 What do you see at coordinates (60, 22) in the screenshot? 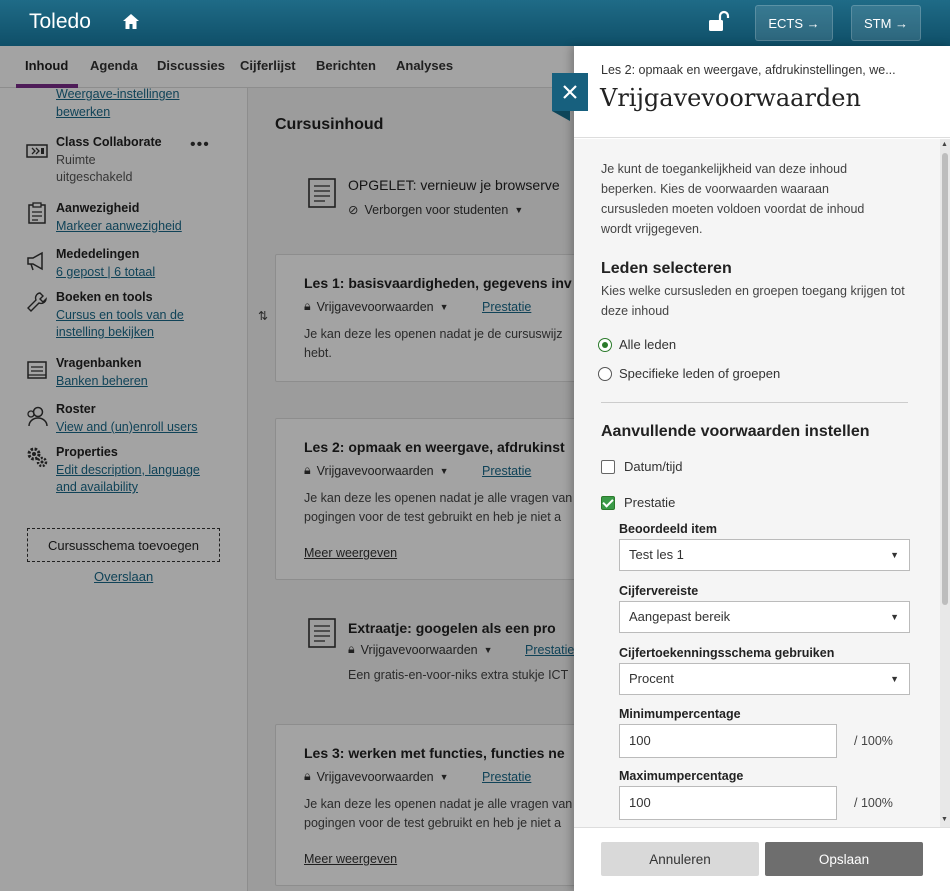
I see `brand-logo: Toledo` at bounding box center [60, 22].